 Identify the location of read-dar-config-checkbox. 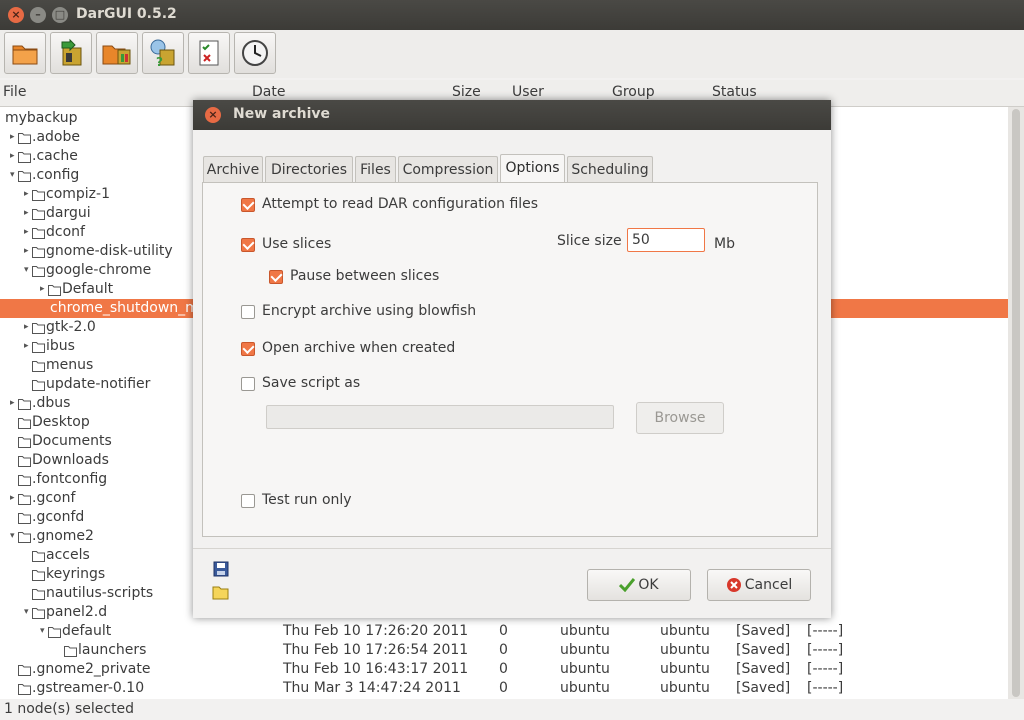
(248, 205).